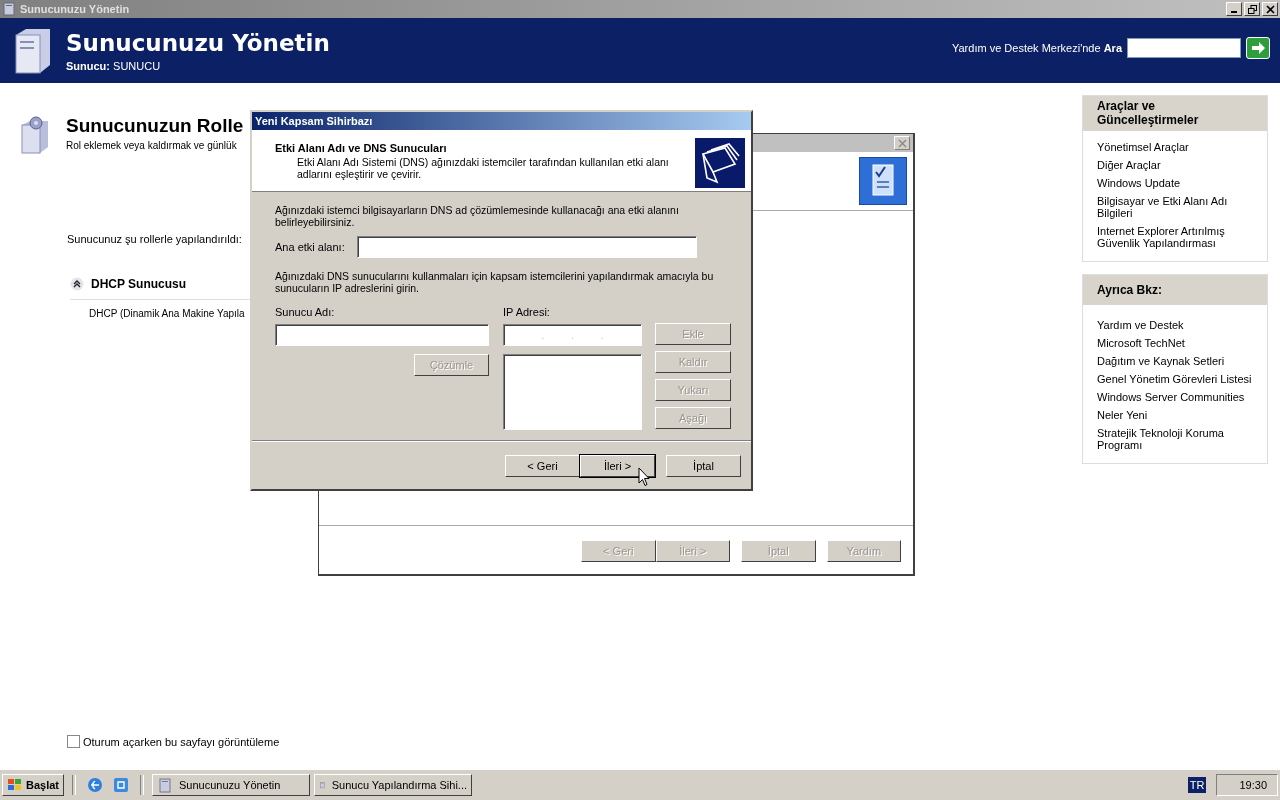 The width and height of the screenshot is (1280, 800). Describe the element at coordinates (1178, 361) in the screenshot. I see `sidebar-link: Dağıtım ve Kaynak Setleri` at that location.